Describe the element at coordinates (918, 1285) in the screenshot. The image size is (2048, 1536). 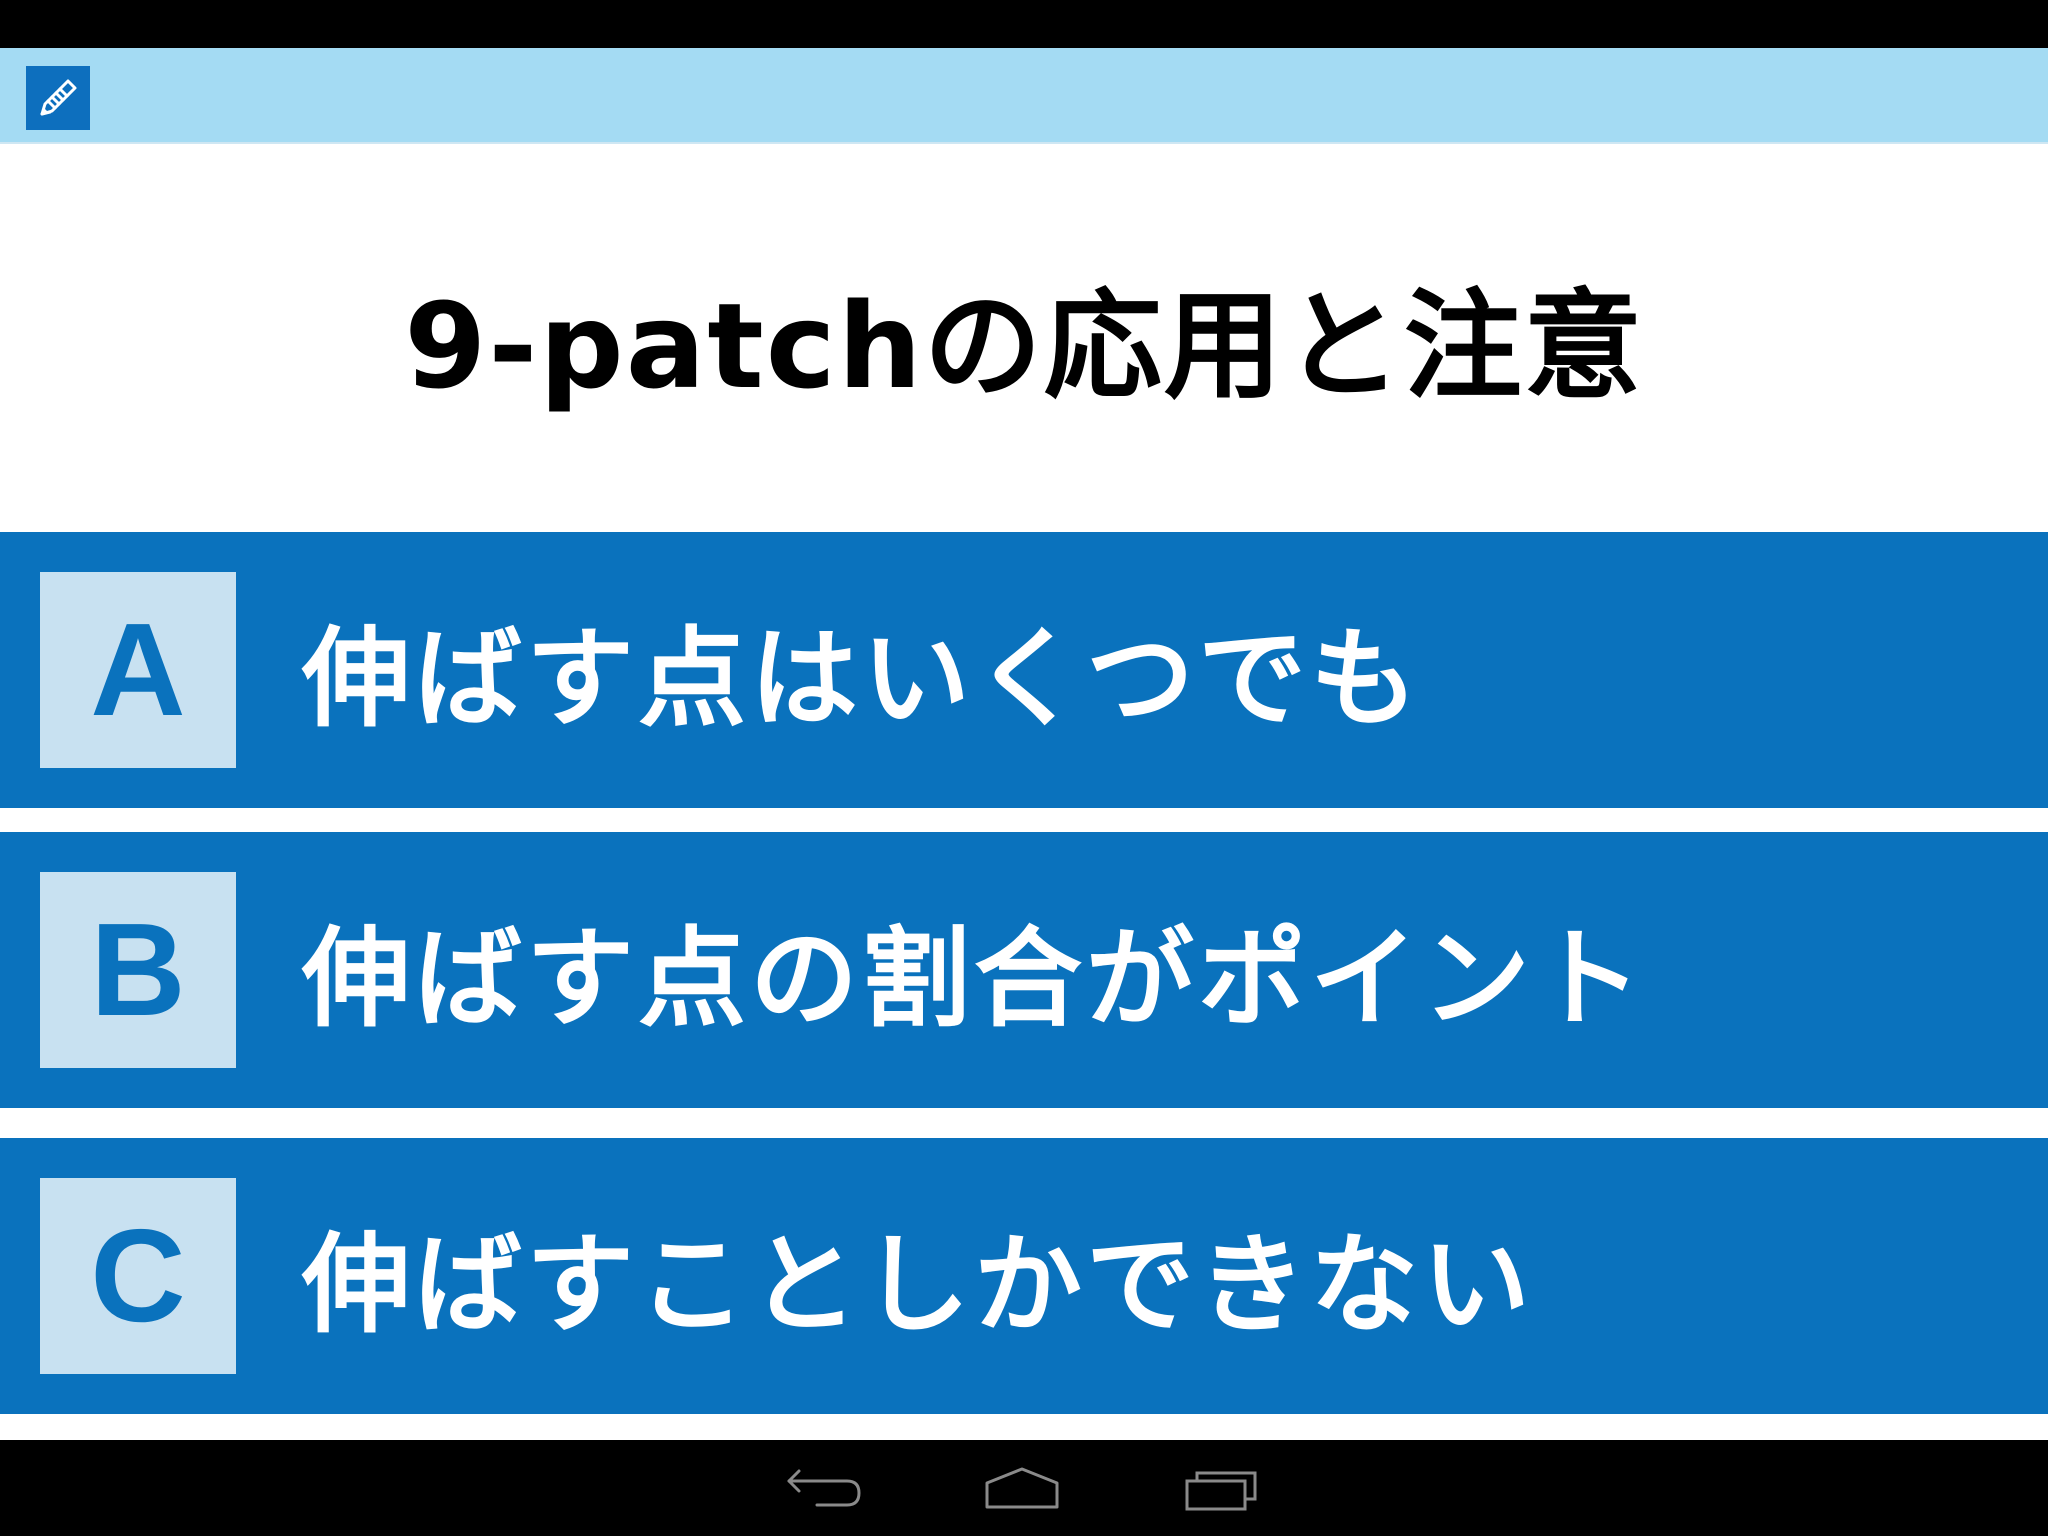
I see `answer-text: 伸ばすことしかできない` at that location.